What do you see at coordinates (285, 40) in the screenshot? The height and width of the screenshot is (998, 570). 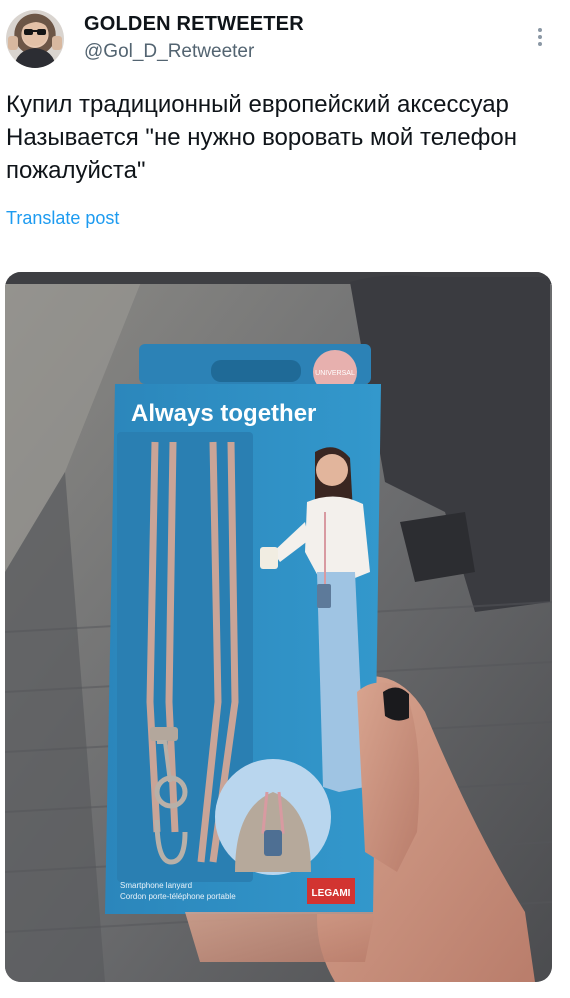 I see `tweet-header: GOLDEN RETWEETER @Gol_D_Retweeter` at bounding box center [285, 40].